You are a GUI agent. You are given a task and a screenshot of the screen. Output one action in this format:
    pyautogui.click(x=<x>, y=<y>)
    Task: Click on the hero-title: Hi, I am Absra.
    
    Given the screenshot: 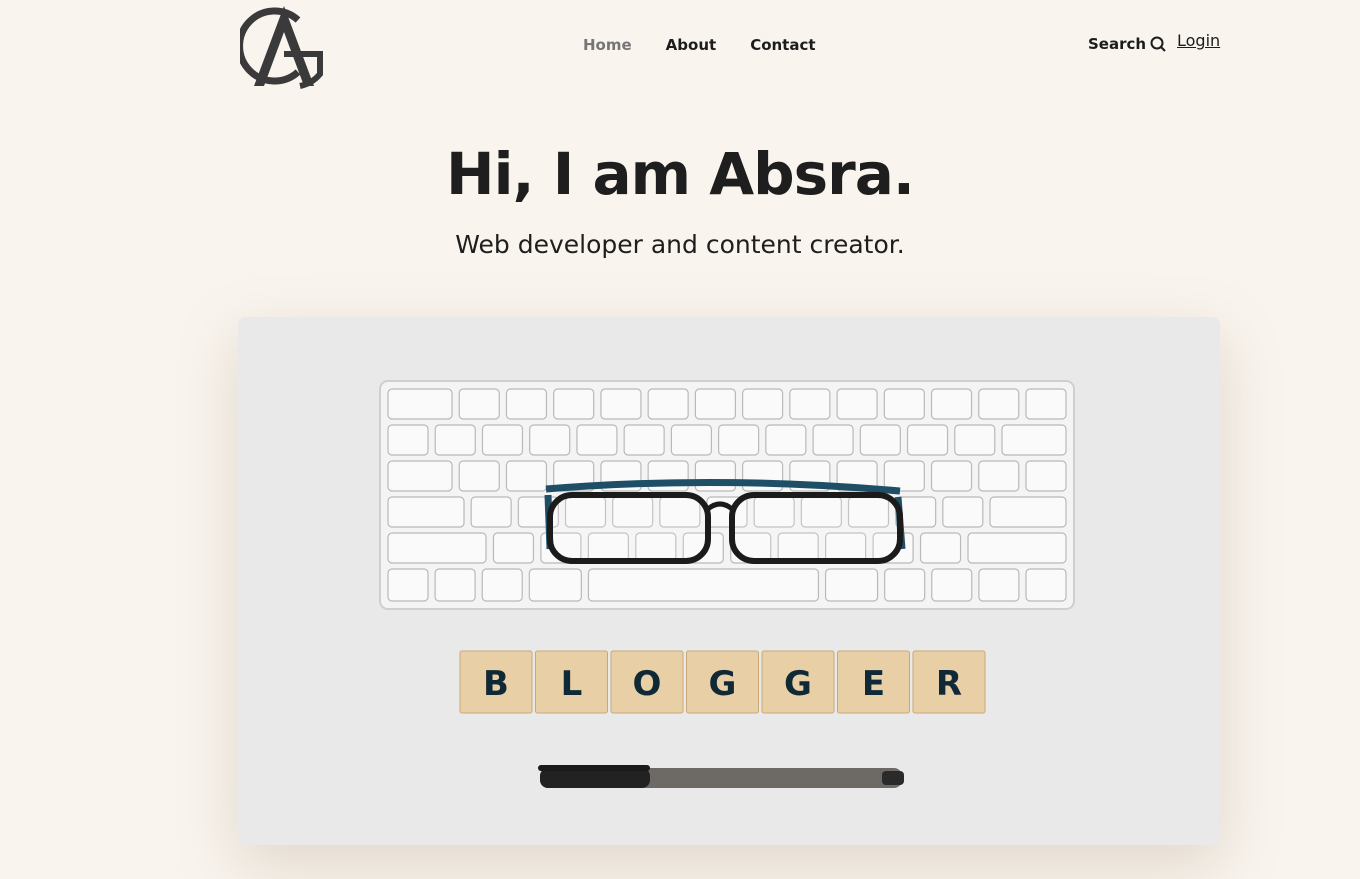 What is the action you would take?
    pyautogui.click(x=680, y=174)
    